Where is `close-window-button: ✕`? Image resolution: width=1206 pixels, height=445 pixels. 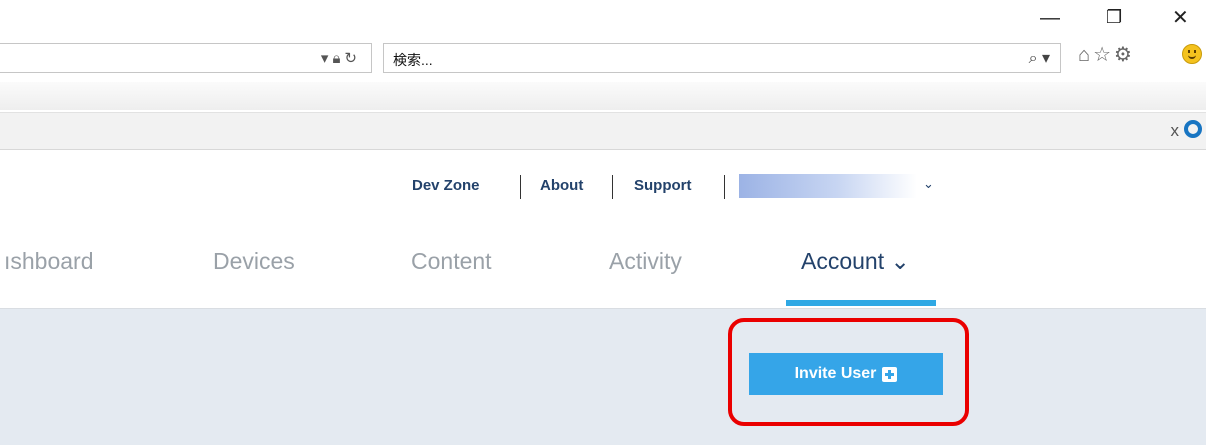
close-window-button: ✕ is located at coordinates (1180, 18).